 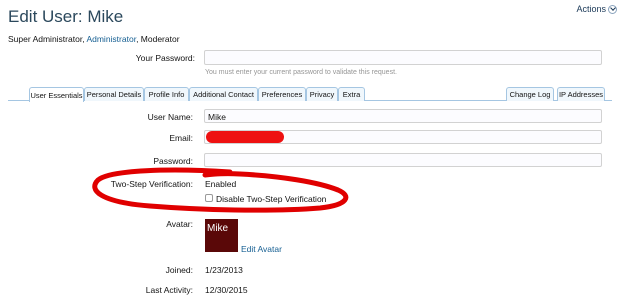 I want to click on tab-extra: Extra, so click(x=351, y=94).